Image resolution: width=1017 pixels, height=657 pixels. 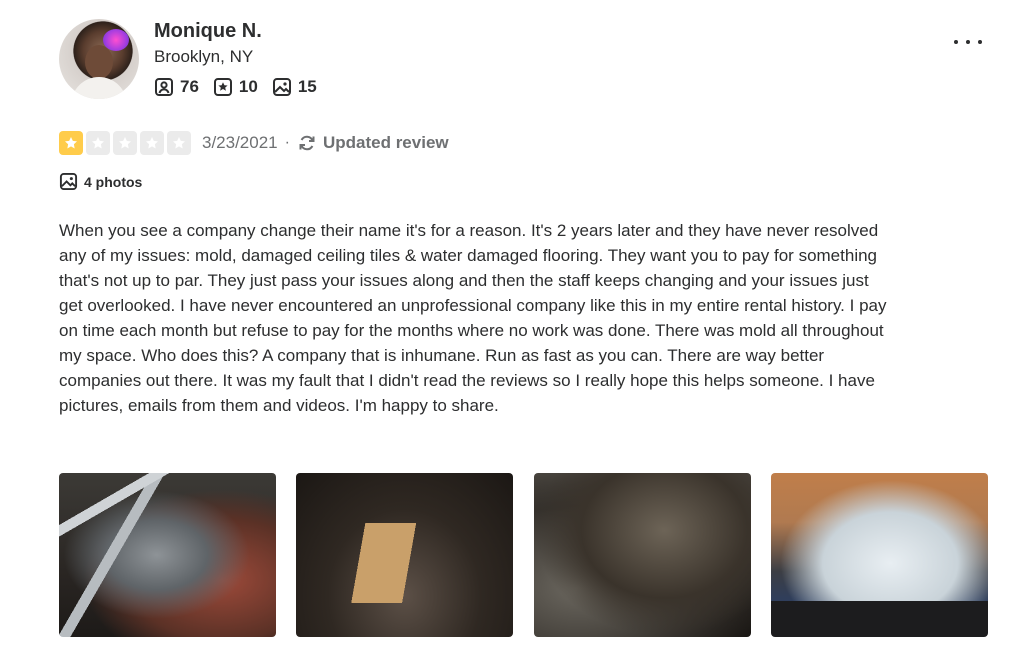 I want to click on friends-count: 76, so click(x=189, y=86).